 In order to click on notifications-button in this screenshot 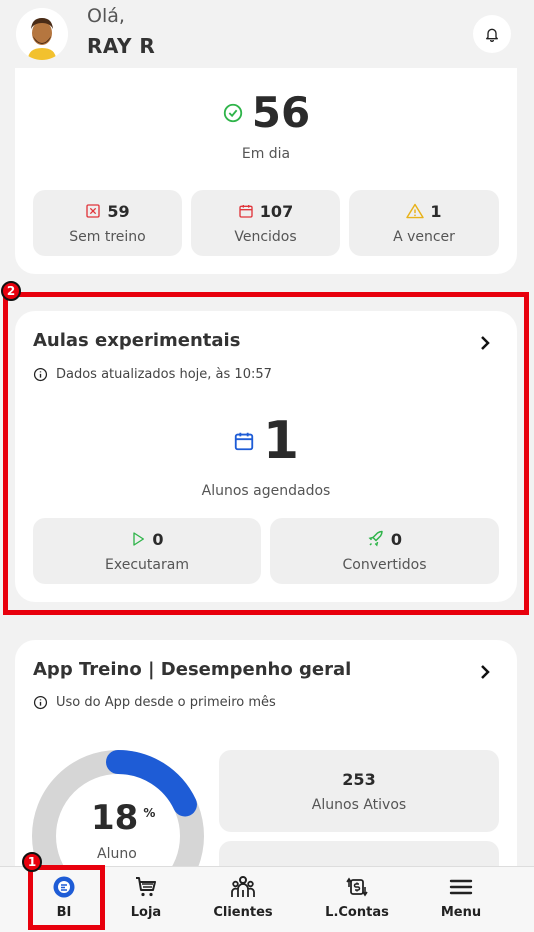, I will do `click(492, 34)`.